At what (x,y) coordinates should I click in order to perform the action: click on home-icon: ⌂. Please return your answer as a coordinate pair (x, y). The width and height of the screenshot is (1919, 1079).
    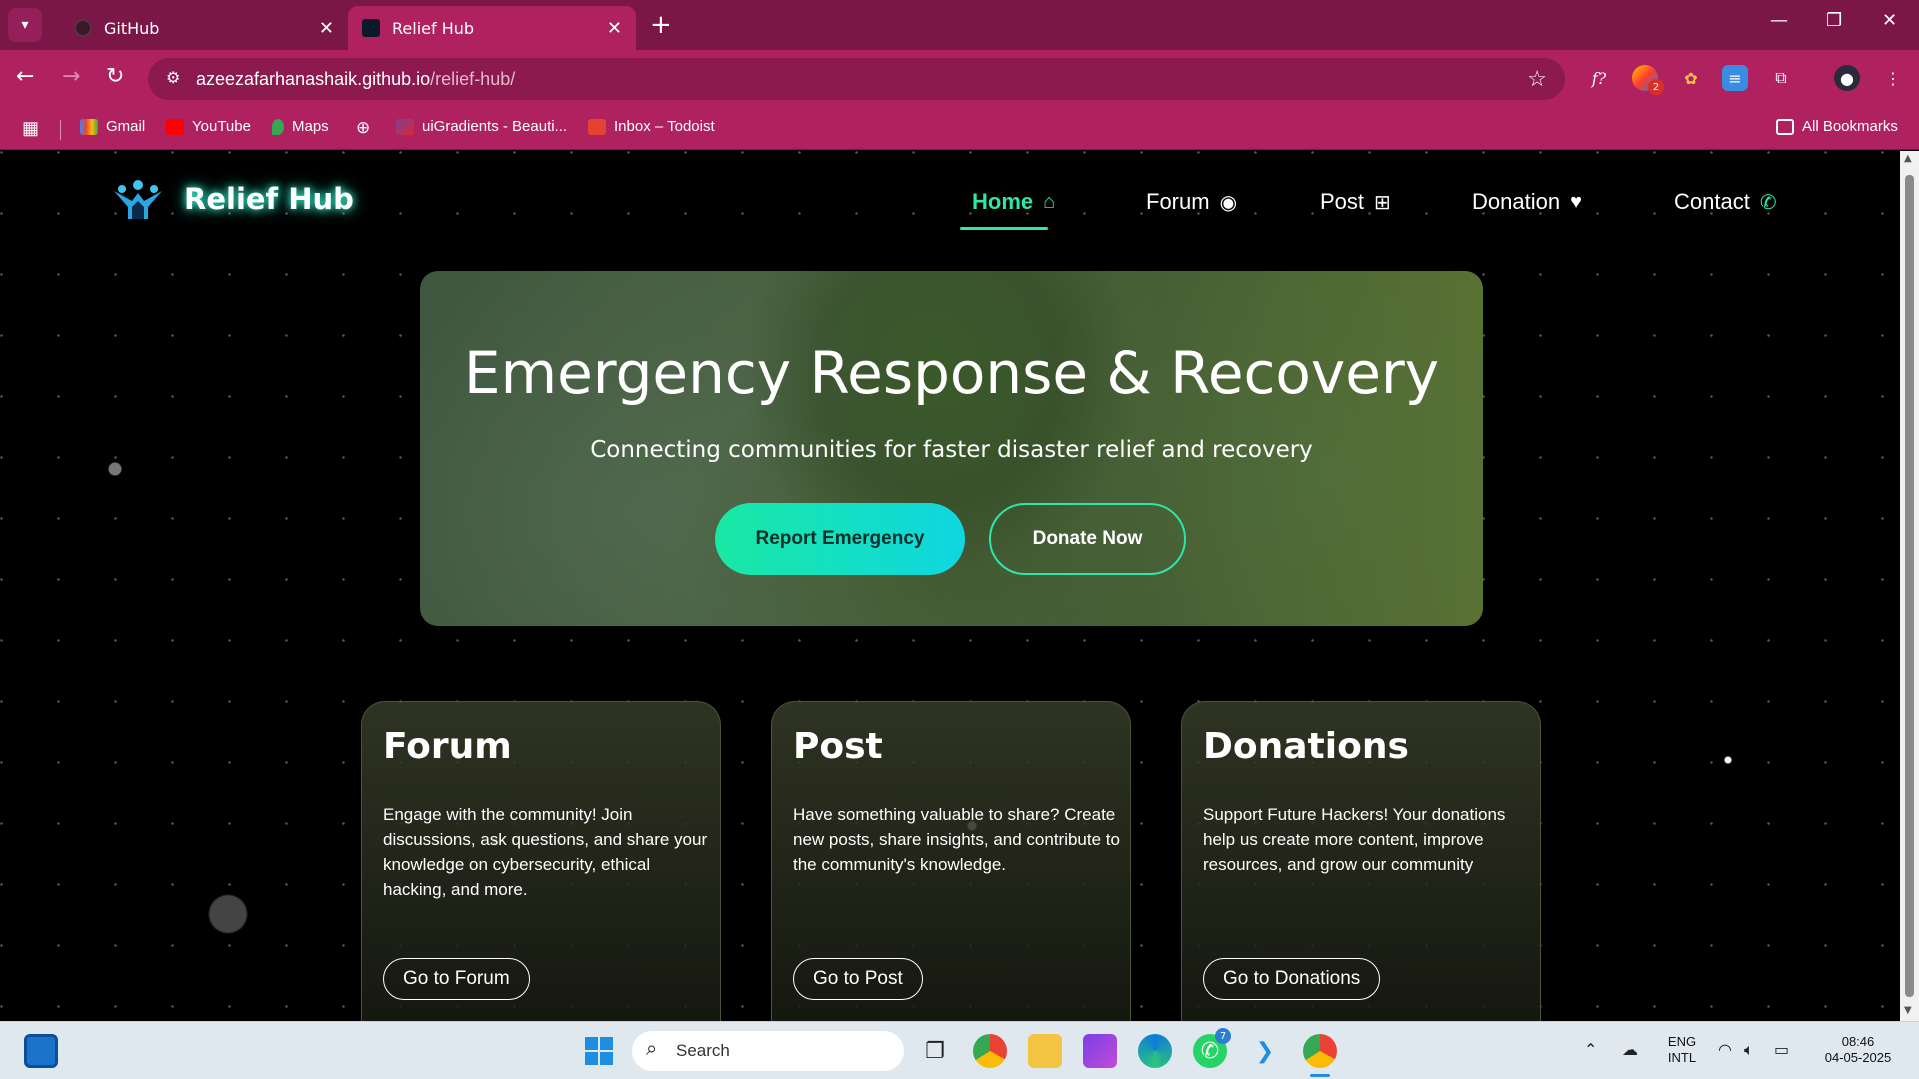
    Looking at the image, I should click on (1049, 201).